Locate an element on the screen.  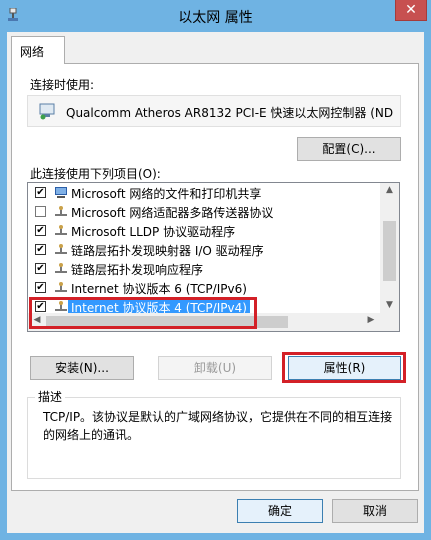
item-label: Microsoft LLDP 协议驱动程序 is located at coordinates (153, 232).